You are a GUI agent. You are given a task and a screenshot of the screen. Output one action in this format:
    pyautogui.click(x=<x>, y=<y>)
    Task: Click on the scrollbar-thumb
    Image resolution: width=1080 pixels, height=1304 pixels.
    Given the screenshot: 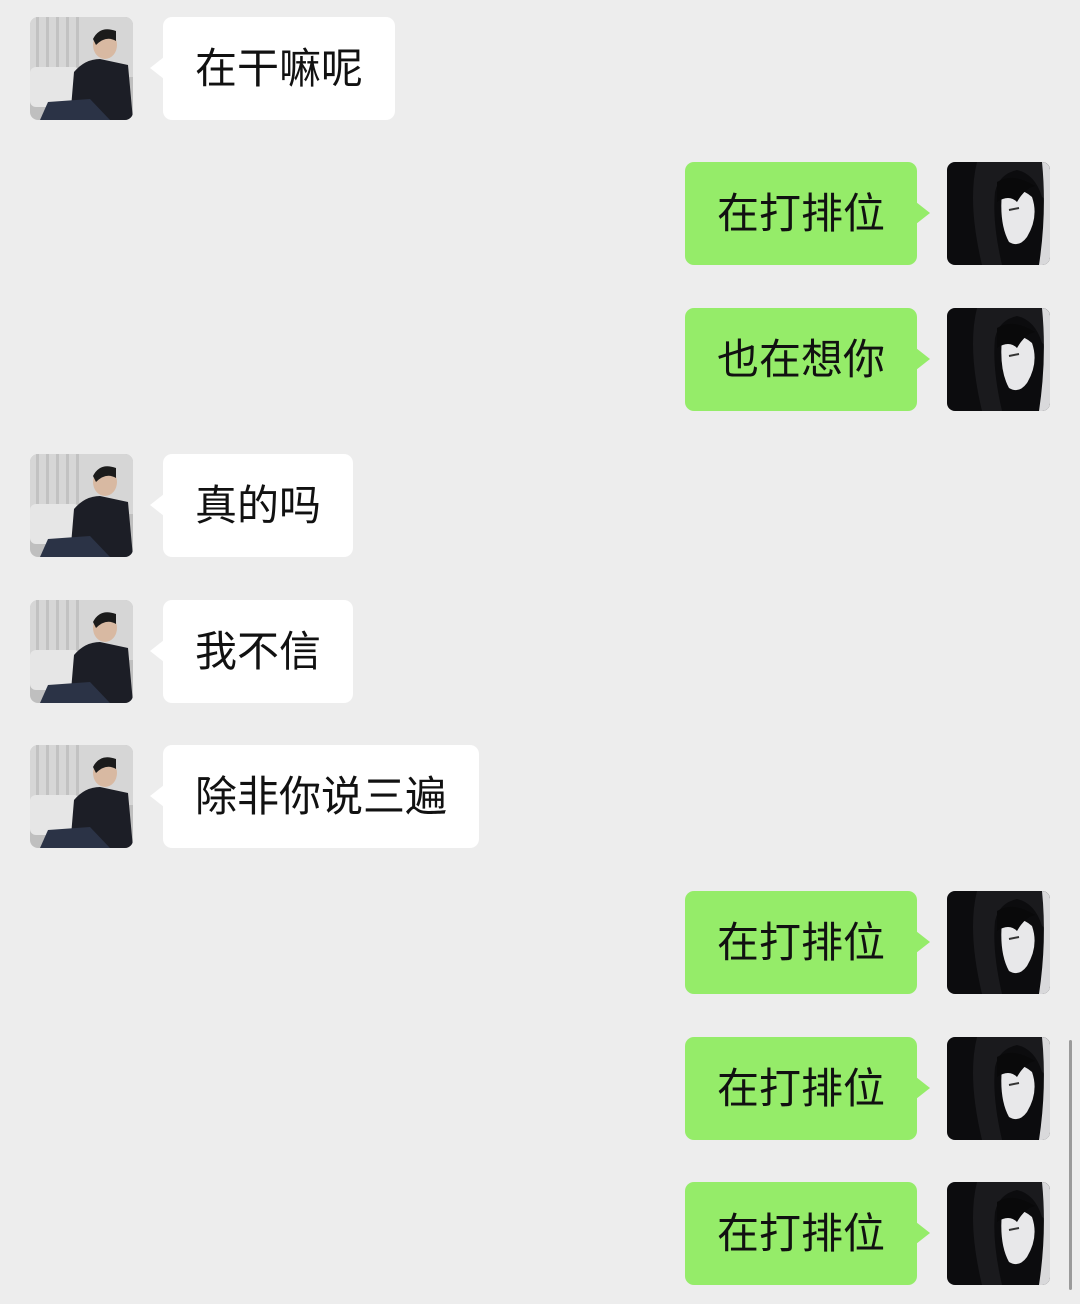 What is the action you would take?
    pyautogui.click(x=1070, y=1165)
    